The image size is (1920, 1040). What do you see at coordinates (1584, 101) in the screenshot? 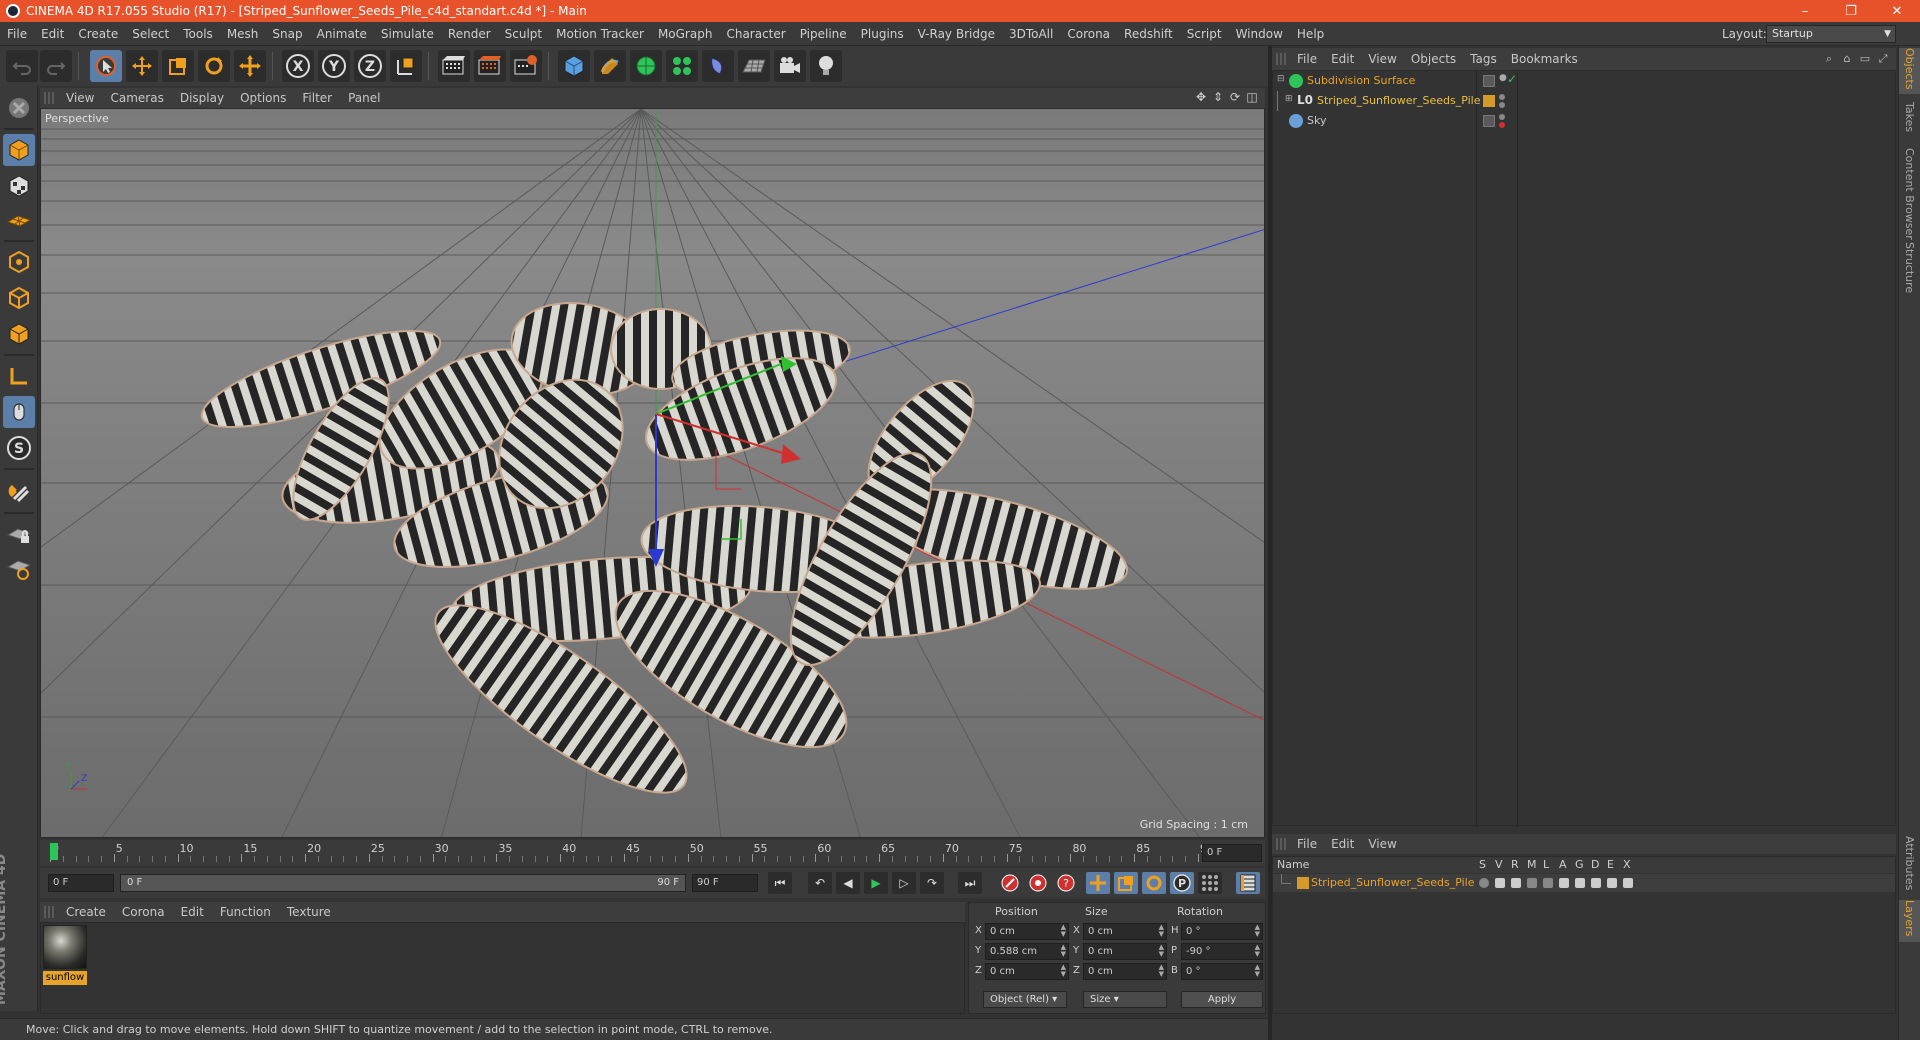
I see `object-row-seeds-pile: ⊞ L0 Striped_Sunflower_Seeds_Pile` at bounding box center [1584, 101].